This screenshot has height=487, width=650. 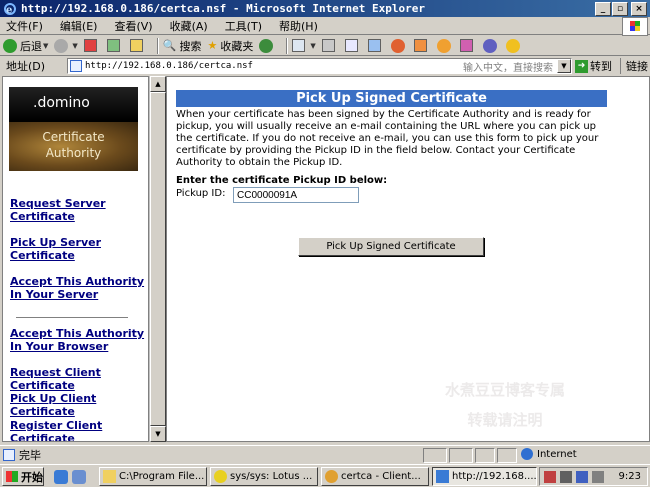 I want to click on lotus-icon, so click(x=220, y=476).